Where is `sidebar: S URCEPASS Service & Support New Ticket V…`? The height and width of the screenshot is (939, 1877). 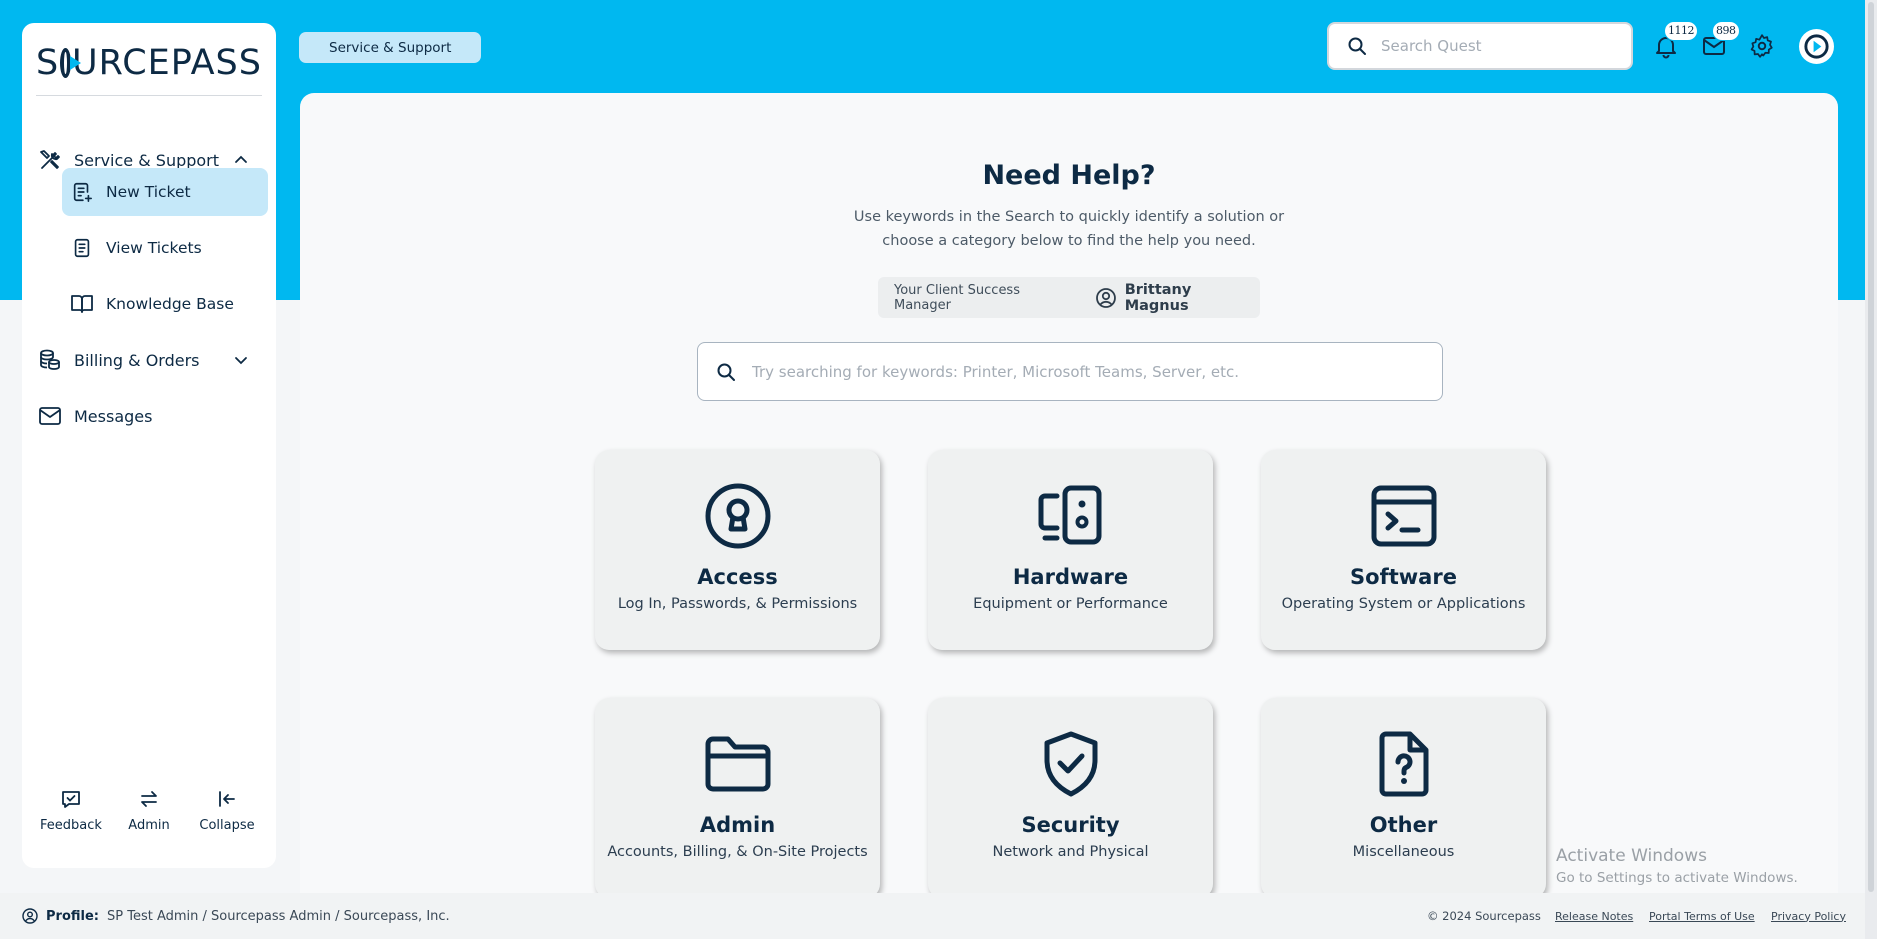
sidebar: S URCEPASS Service & Support New Ticket V… is located at coordinates (149, 445).